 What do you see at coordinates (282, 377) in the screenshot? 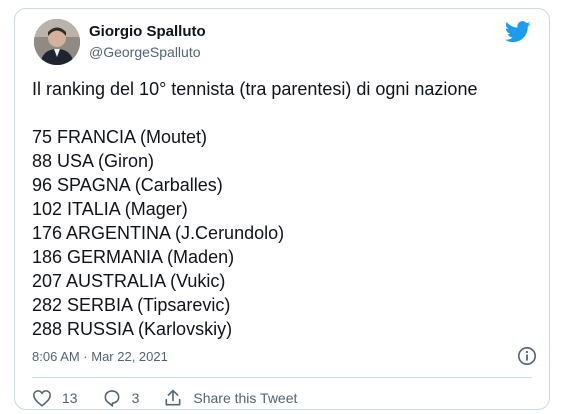
I see `divider` at bounding box center [282, 377].